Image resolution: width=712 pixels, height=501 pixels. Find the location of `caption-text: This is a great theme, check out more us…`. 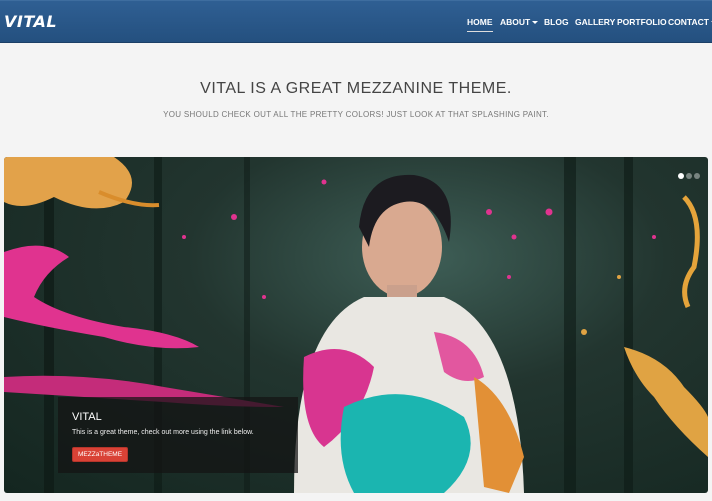

caption-text: This is a great theme, check out more us… is located at coordinates (163, 432).